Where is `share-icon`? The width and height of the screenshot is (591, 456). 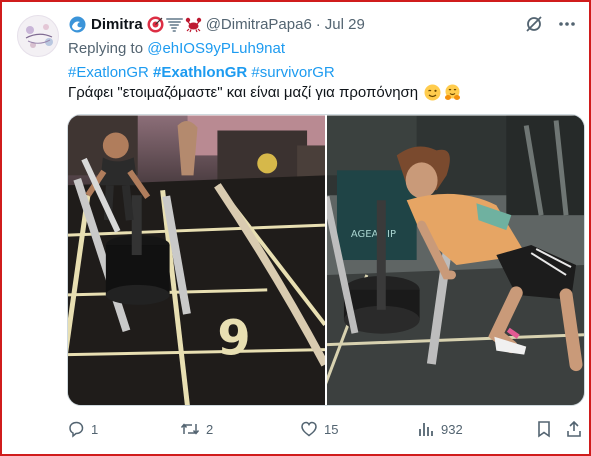 share-icon is located at coordinates (574, 428).